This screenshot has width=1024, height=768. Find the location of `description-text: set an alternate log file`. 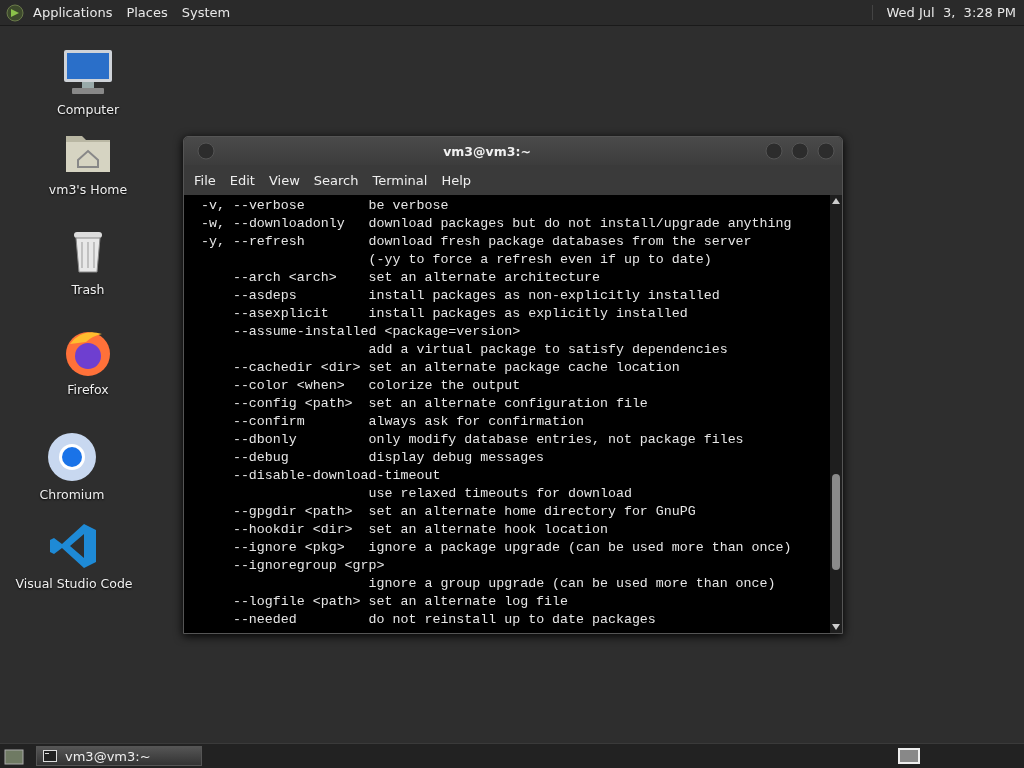

description-text: set an alternate log file is located at coordinates (468, 602).